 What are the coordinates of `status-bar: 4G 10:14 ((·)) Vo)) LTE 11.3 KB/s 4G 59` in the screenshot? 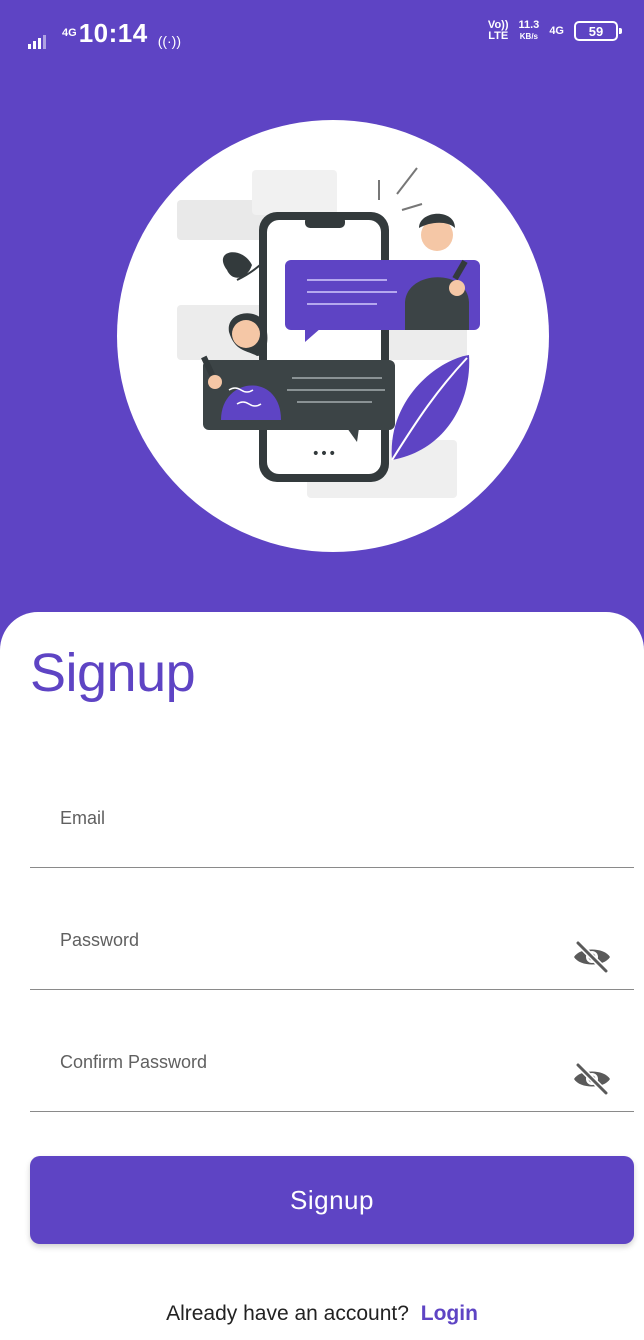 It's located at (322, 35).